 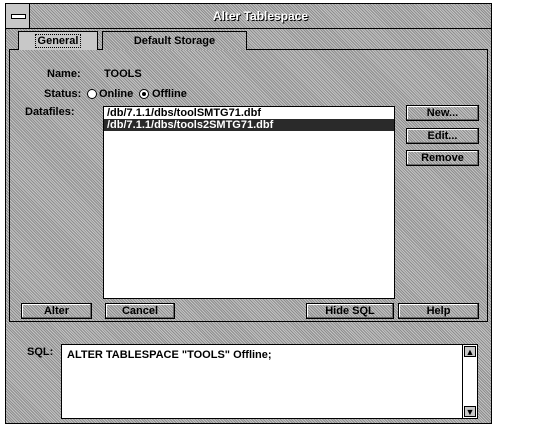 I want to click on tab-general-label: General, so click(x=58, y=41).